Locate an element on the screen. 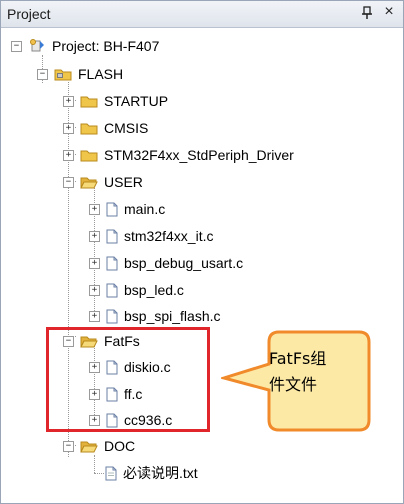 This screenshot has height=504, width=404. file-label: main.c is located at coordinates (145, 209).